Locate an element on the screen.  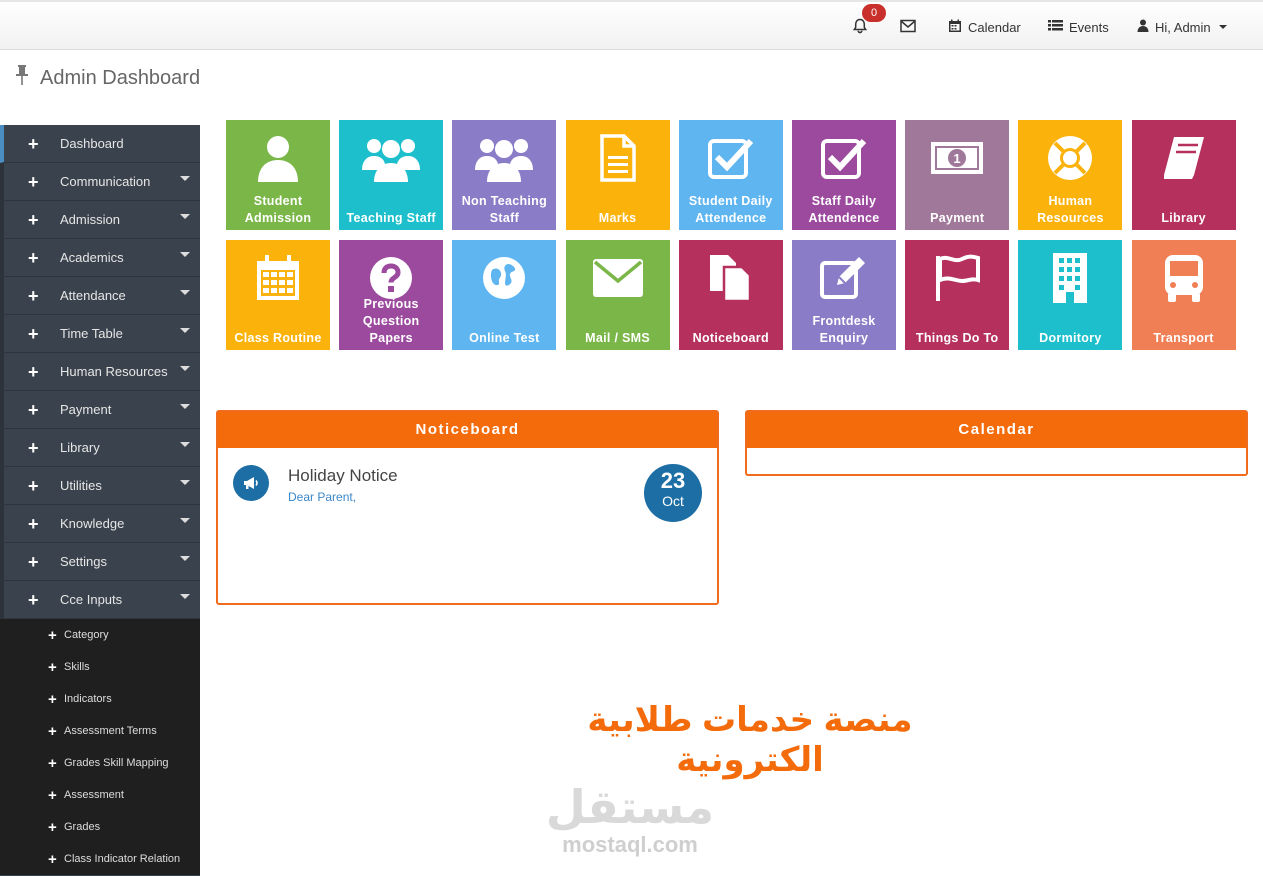
tile-label: Online Test is located at coordinates (504, 338).